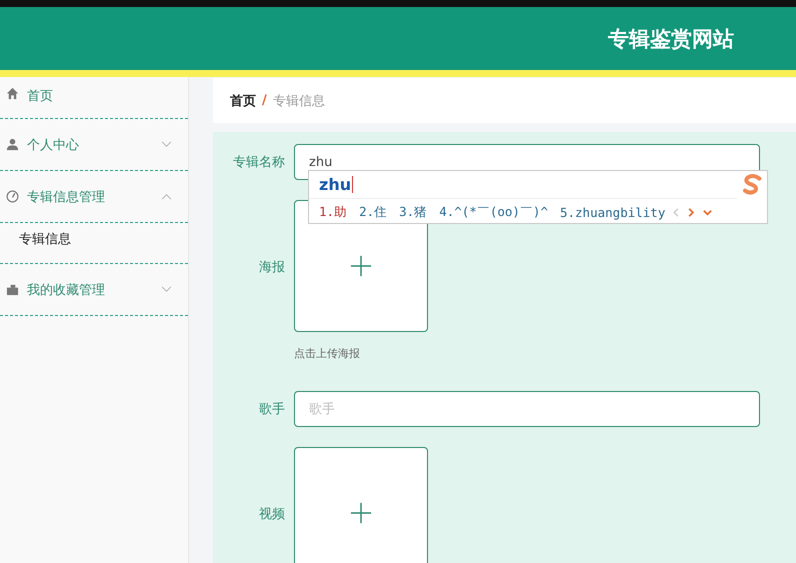 The height and width of the screenshot is (563, 796). I want to click on field-label: 视频, so click(272, 514).